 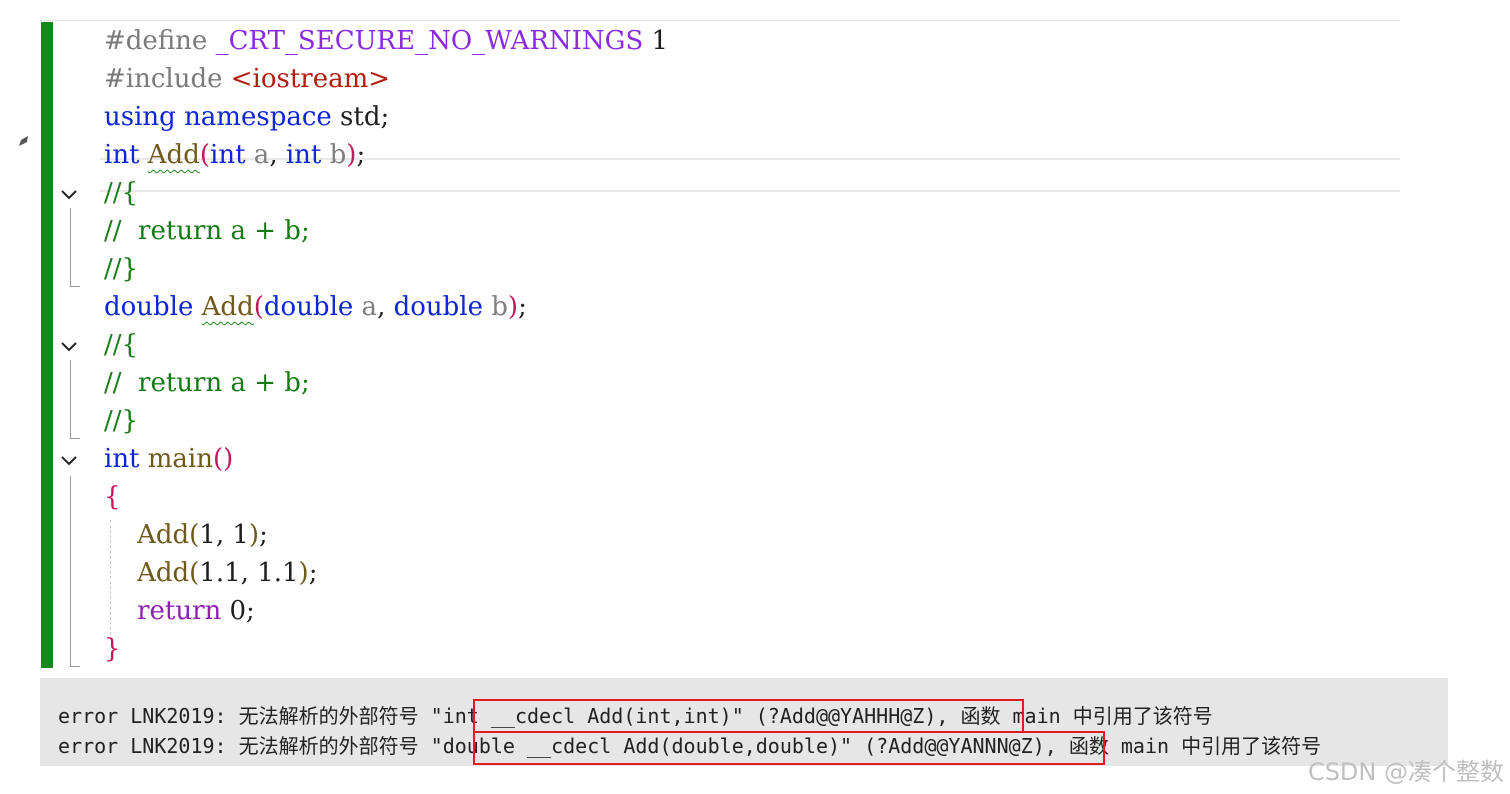 I want to click on code-token: namespace, so click(x=258, y=117).